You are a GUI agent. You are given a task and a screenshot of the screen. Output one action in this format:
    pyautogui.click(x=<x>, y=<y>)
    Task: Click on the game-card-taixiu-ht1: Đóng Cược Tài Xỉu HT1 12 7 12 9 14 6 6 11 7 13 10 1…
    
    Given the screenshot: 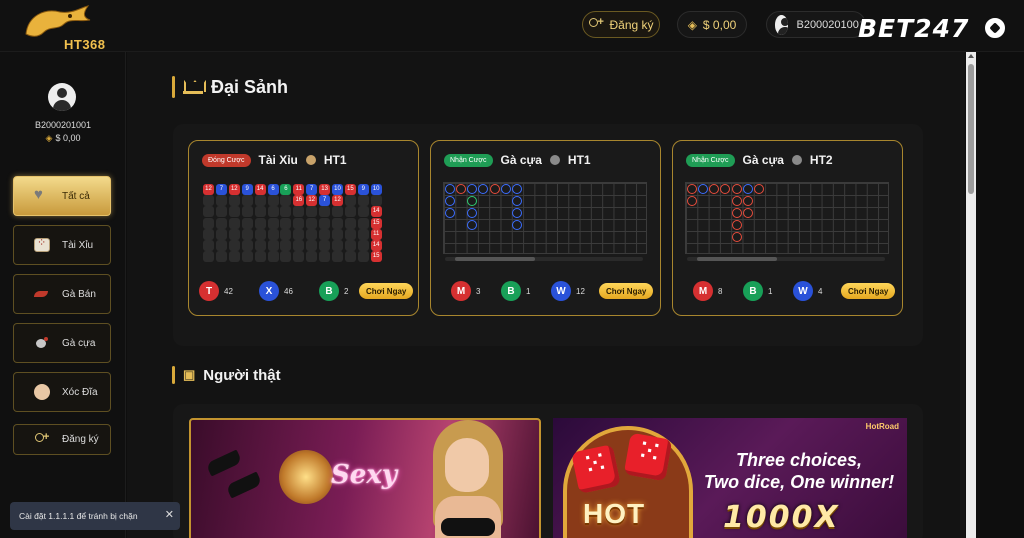 What is the action you would take?
    pyautogui.click(x=303, y=228)
    